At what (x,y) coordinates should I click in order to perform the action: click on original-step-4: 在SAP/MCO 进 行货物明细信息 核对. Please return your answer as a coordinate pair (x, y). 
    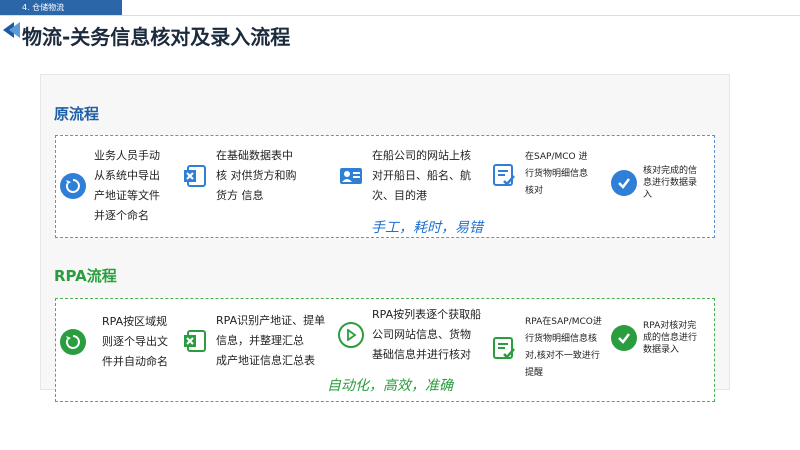
    Looking at the image, I should click on (539, 174).